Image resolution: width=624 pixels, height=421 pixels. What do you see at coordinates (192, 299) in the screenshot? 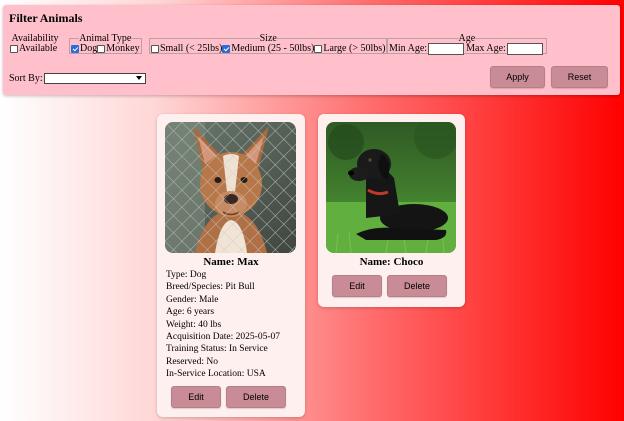
I see `detail-gender: Gender: Male` at bounding box center [192, 299].